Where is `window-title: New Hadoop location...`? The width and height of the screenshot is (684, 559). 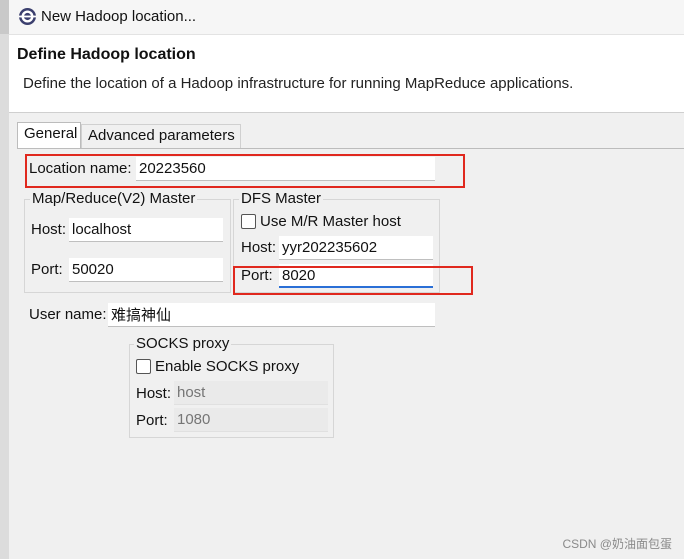 window-title: New Hadoop location... is located at coordinates (119, 16).